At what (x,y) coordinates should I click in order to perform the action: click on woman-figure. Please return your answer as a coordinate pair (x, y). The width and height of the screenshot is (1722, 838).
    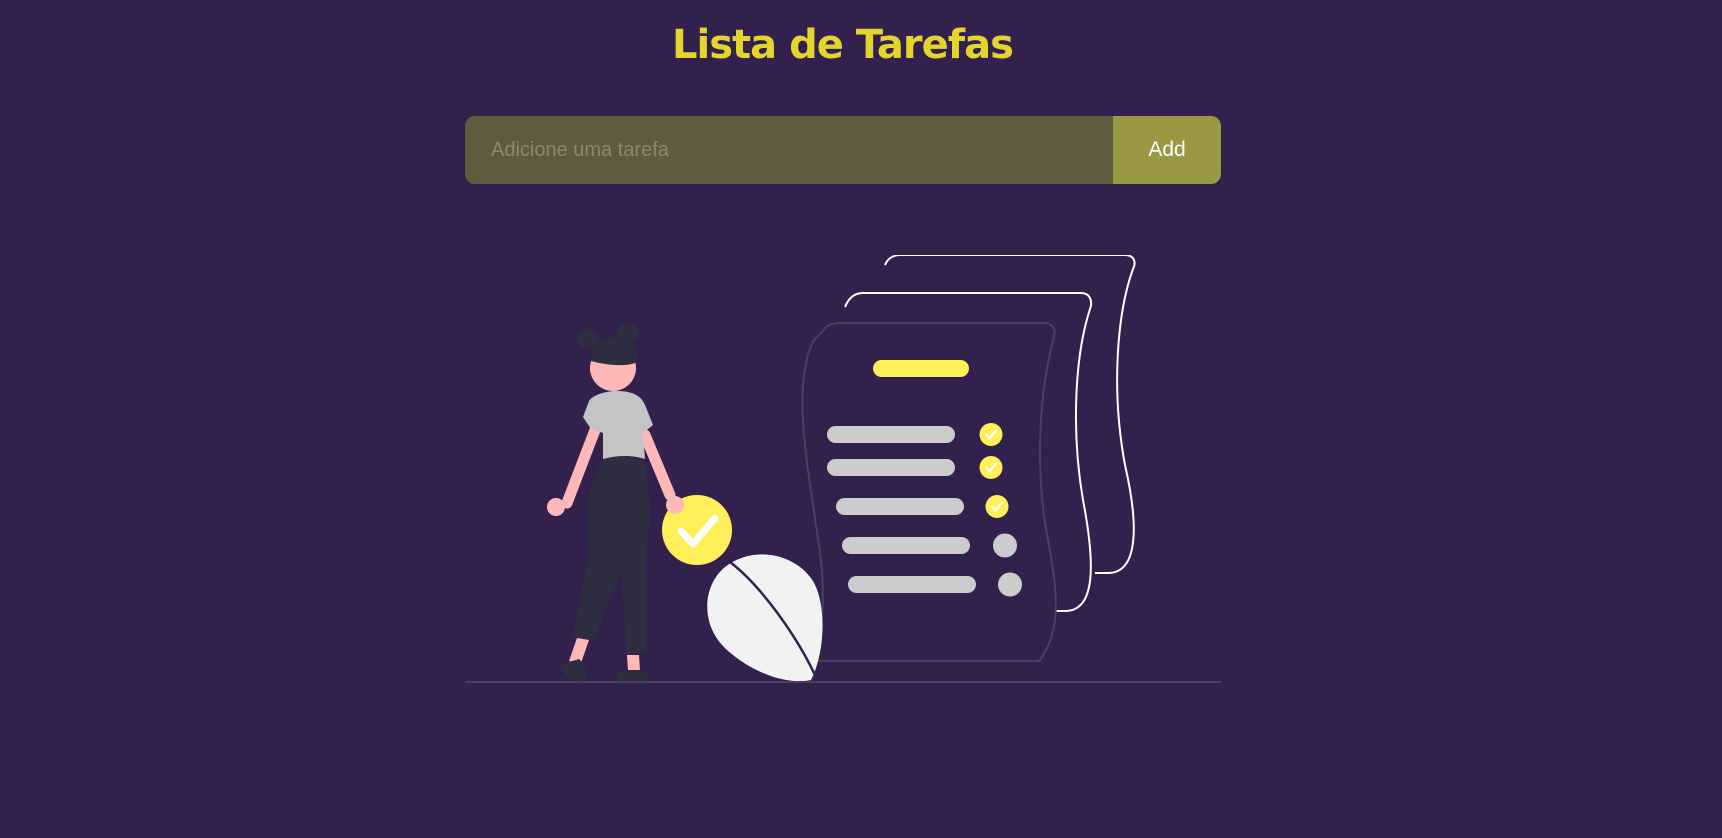
    Looking at the image, I should click on (615, 503).